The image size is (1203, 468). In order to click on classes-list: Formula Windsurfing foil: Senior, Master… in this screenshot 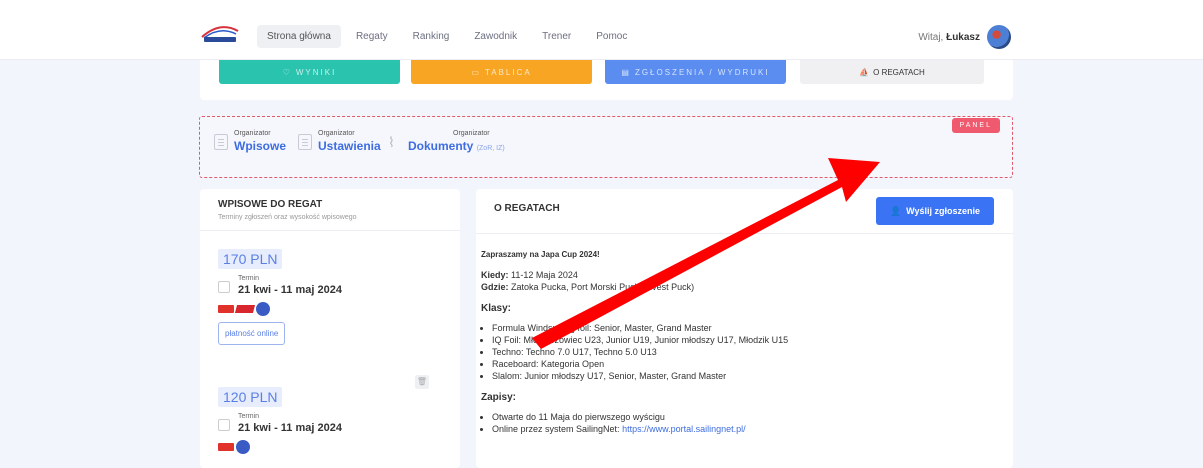, I will do `click(747, 352)`.